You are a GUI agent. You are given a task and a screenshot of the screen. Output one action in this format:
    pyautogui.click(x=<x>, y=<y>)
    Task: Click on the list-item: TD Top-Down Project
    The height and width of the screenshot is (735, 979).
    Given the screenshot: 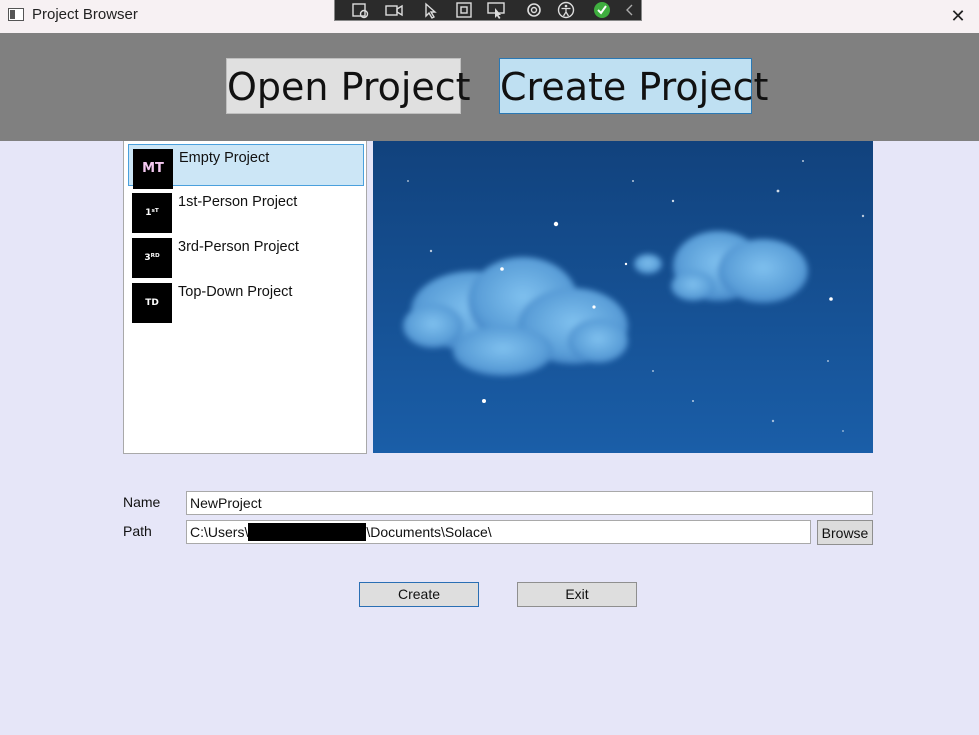 What is the action you would take?
    pyautogui.click(x=246, y=301)
    